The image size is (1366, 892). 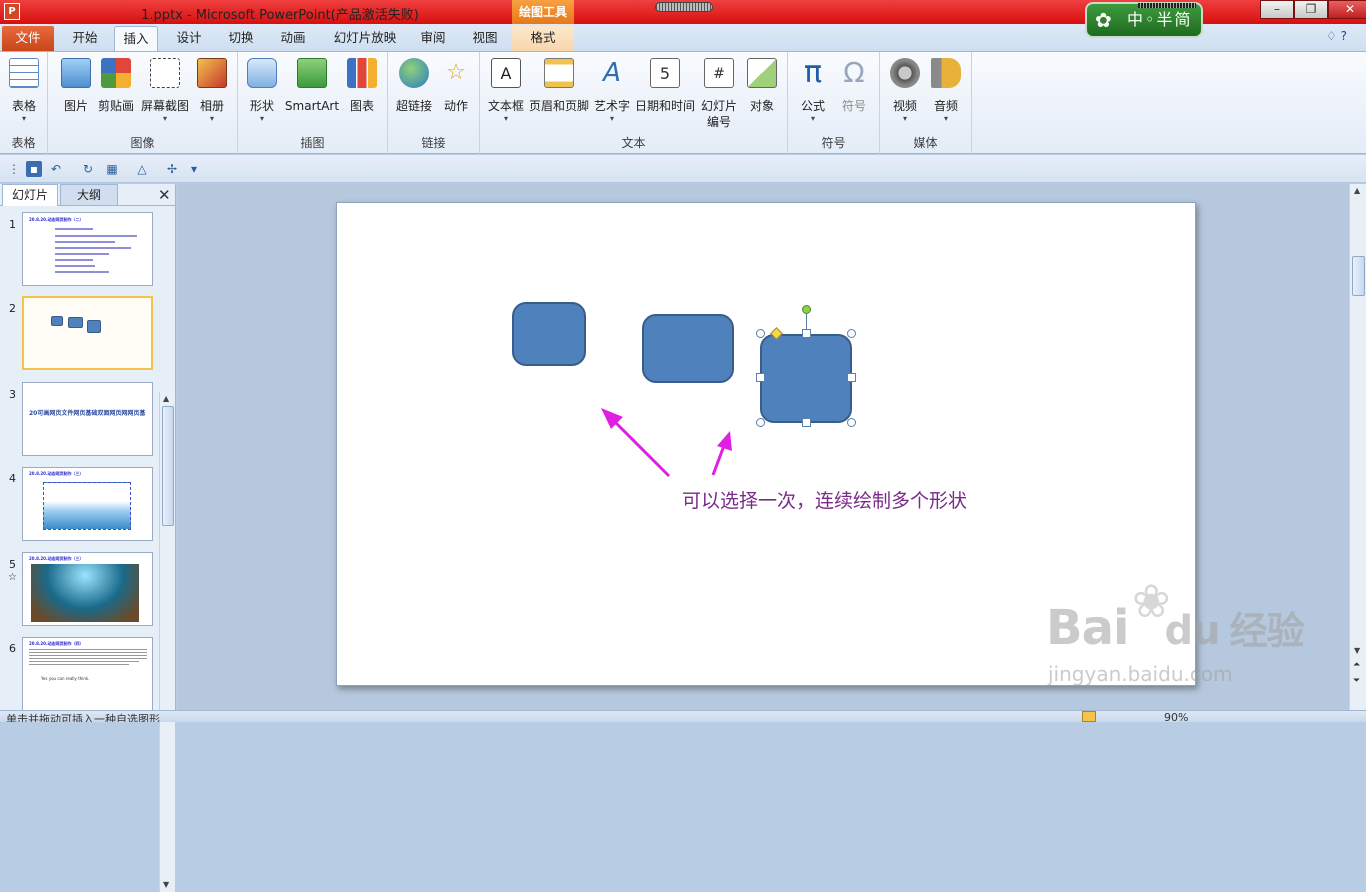 I want to click on canvas-scrollbar: ▲ ▼ ⏶ ⏷, so click(x=1357, y=447).